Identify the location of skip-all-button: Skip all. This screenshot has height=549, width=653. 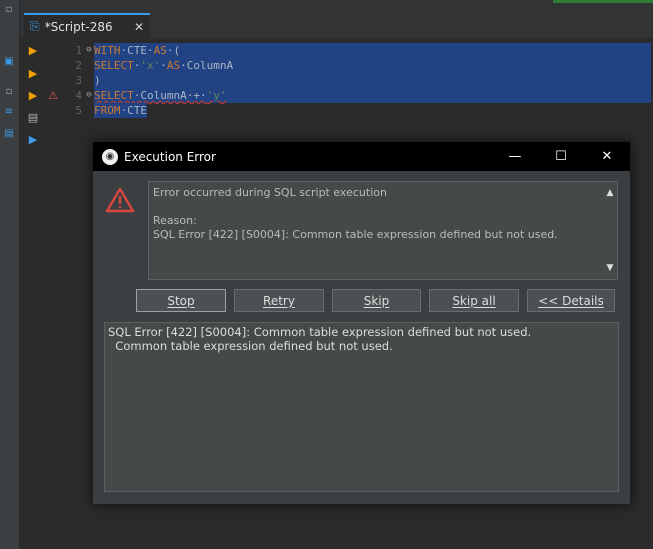
(474, 300).